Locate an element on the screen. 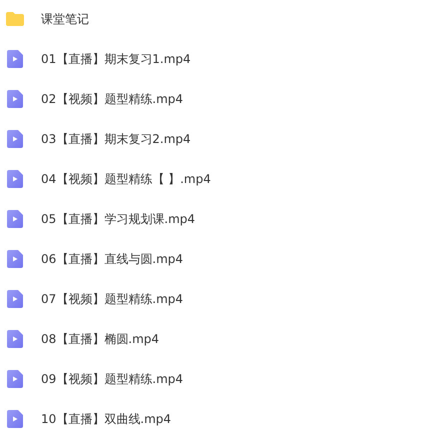 The height and width of the screenshot is (434, 422). file-name: 03【直播】期末复习2.mp4 is located at coordinates (116, 139).